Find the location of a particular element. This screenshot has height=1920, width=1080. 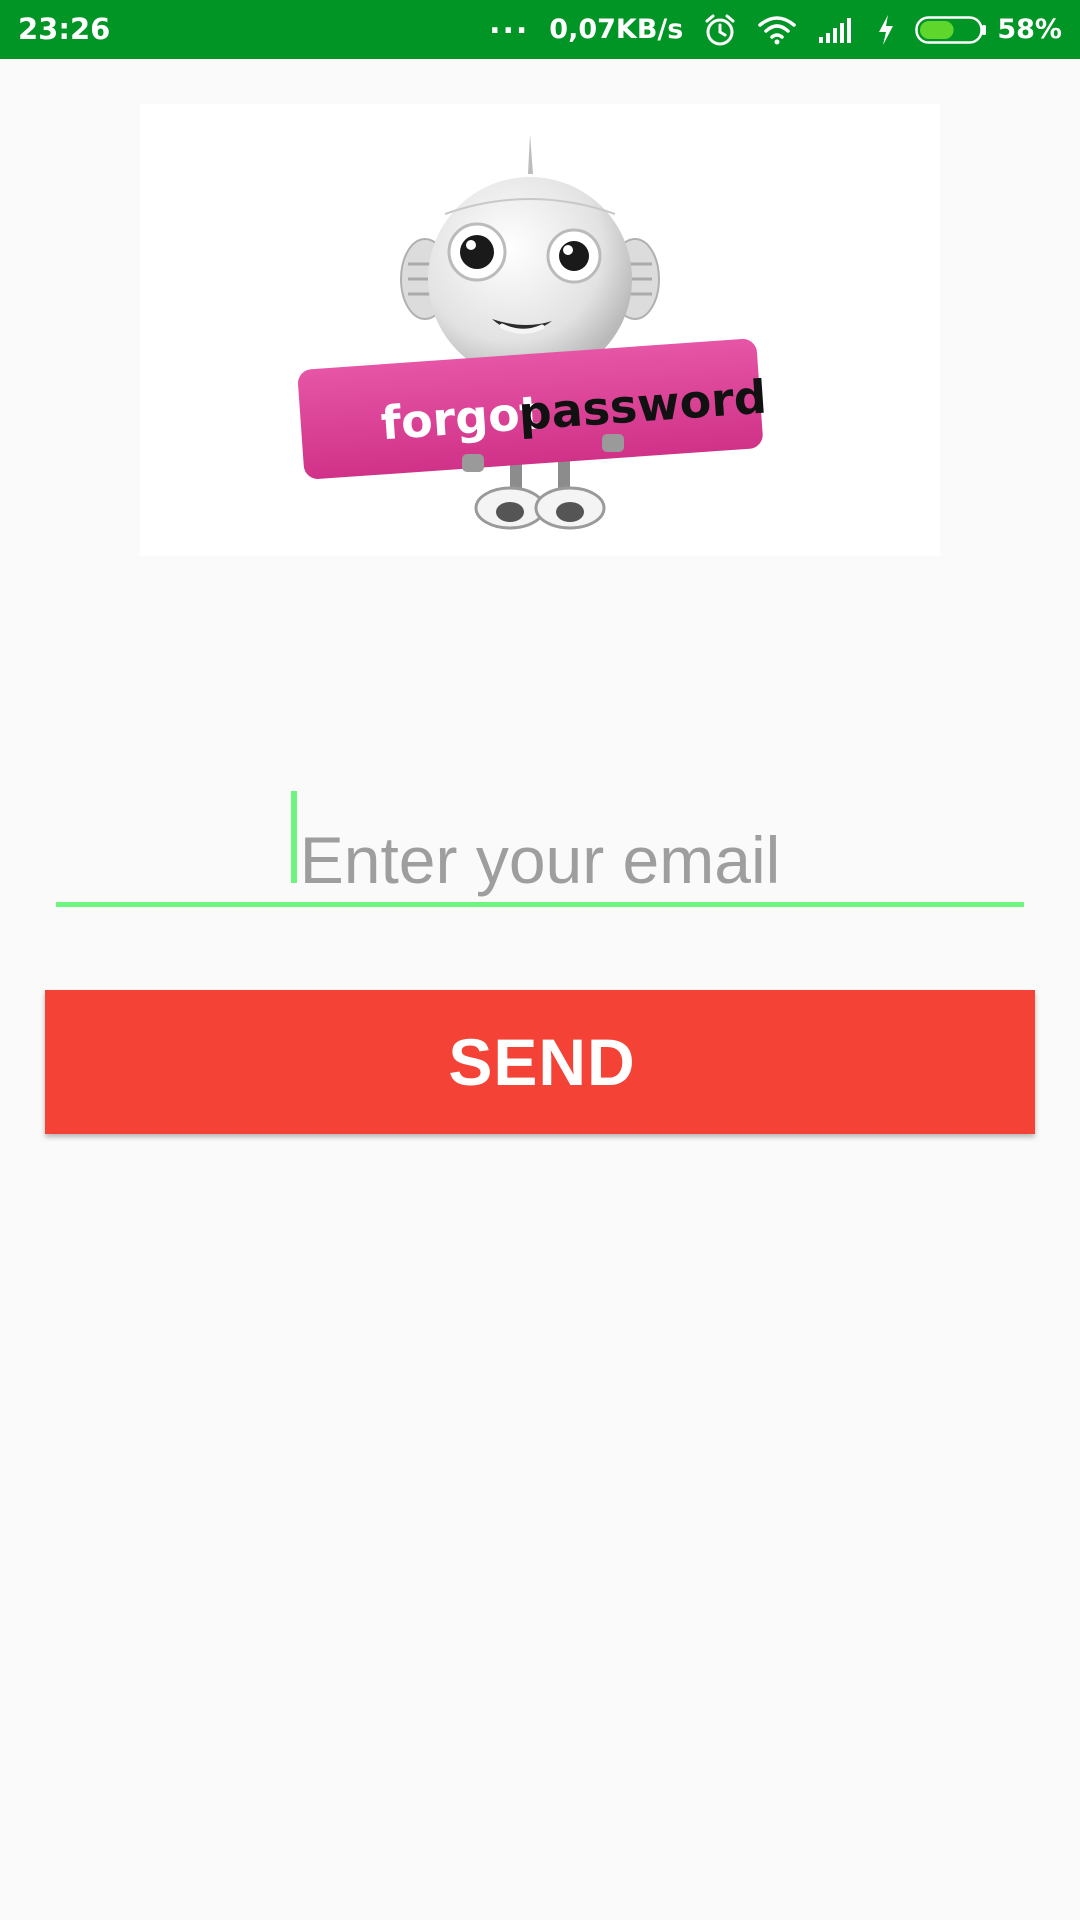

alarm-icon is located at coordinates (720, 30).